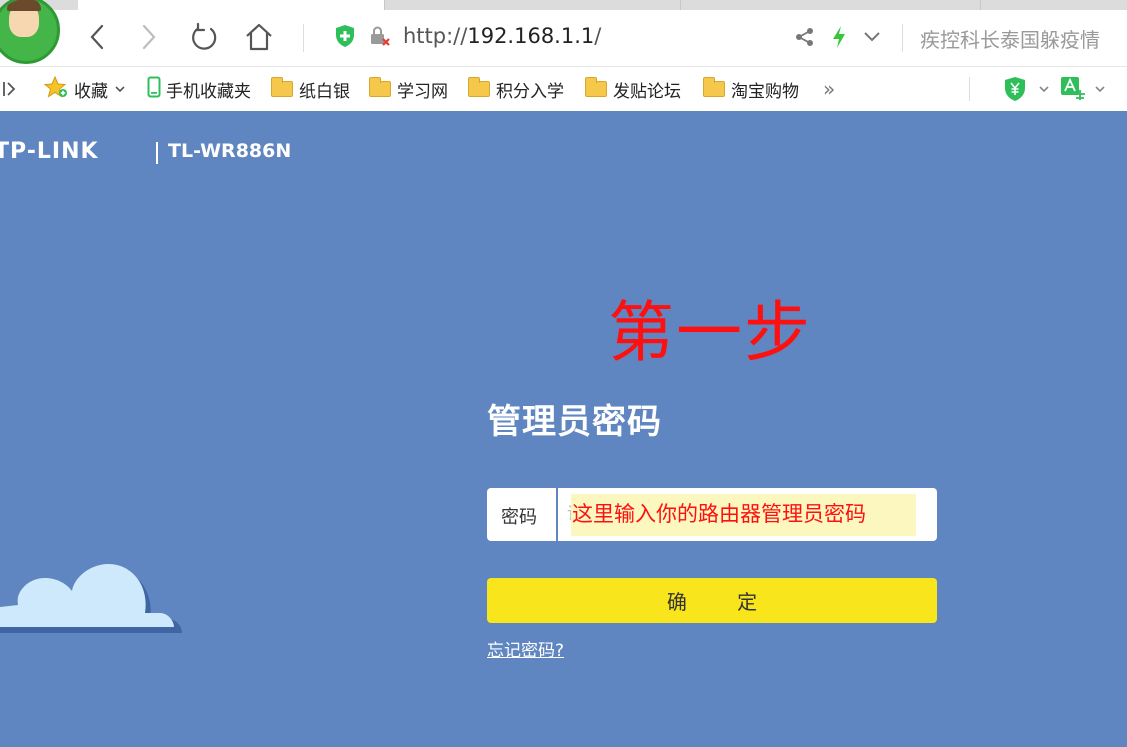  Describe the element at coordinates (91, 91) in the screenshot. I see `bookmark-label: 收藏` at that location.